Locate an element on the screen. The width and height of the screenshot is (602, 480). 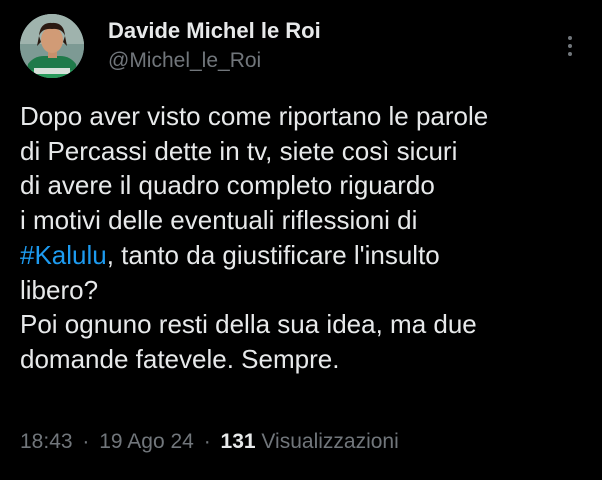
author-names: Davide Michel le Roi @Michel_le_Roi is located at coordinates (214, 46).